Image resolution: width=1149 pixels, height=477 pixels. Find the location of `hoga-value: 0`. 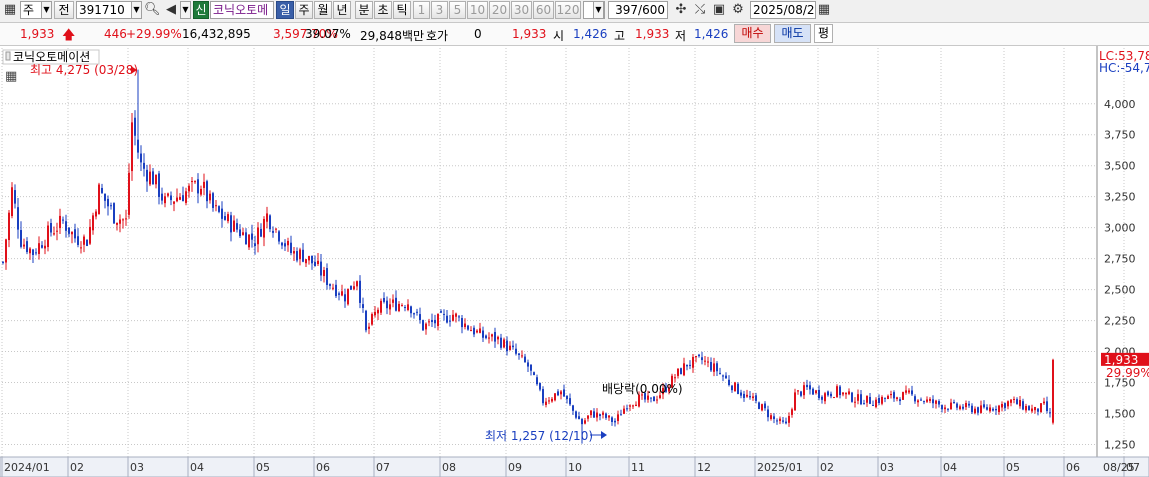

hoga-value: 0 is located at coordinates (478, 34).